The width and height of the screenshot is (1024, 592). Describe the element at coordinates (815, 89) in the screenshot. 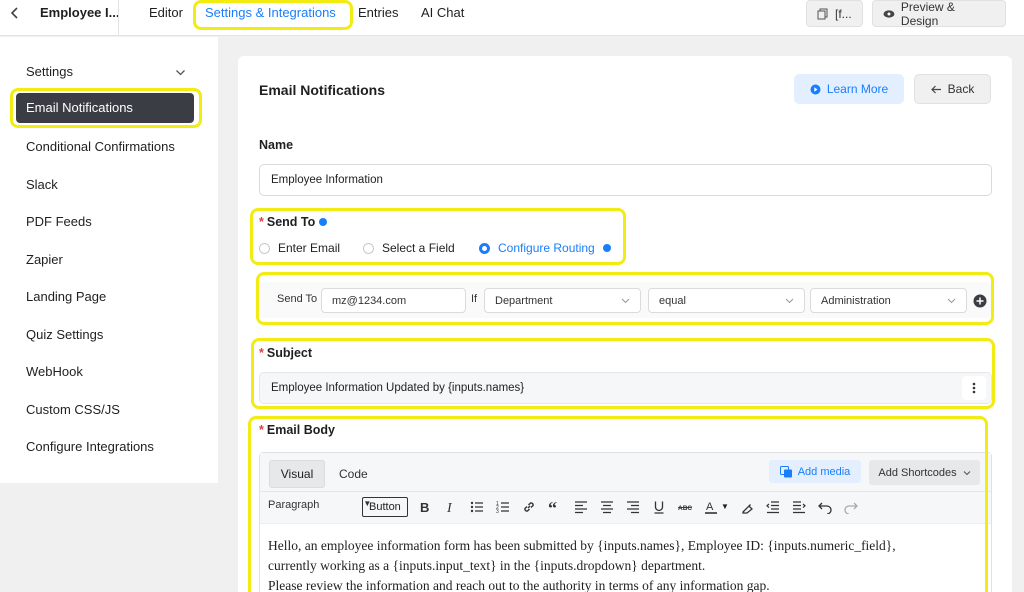

I see `play-circle-icon` at that location.